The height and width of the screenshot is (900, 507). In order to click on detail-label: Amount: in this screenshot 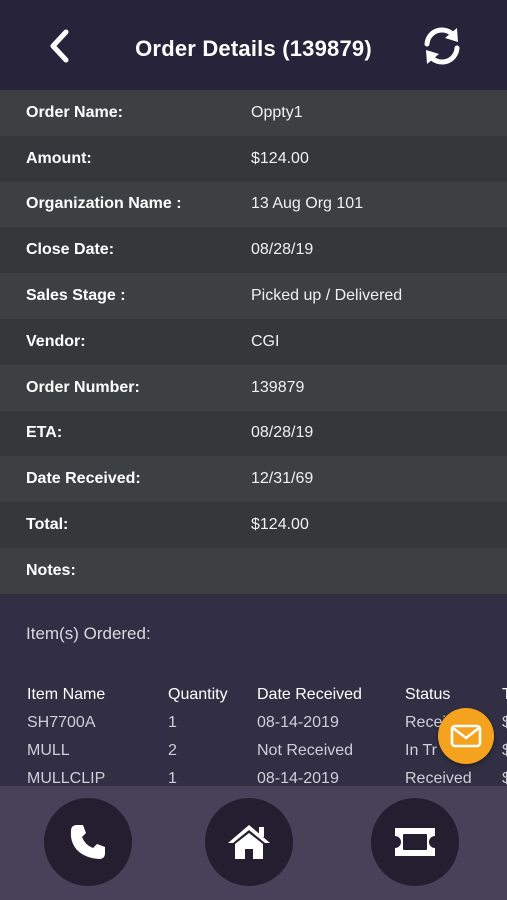, I will do `click(59, 158)`.